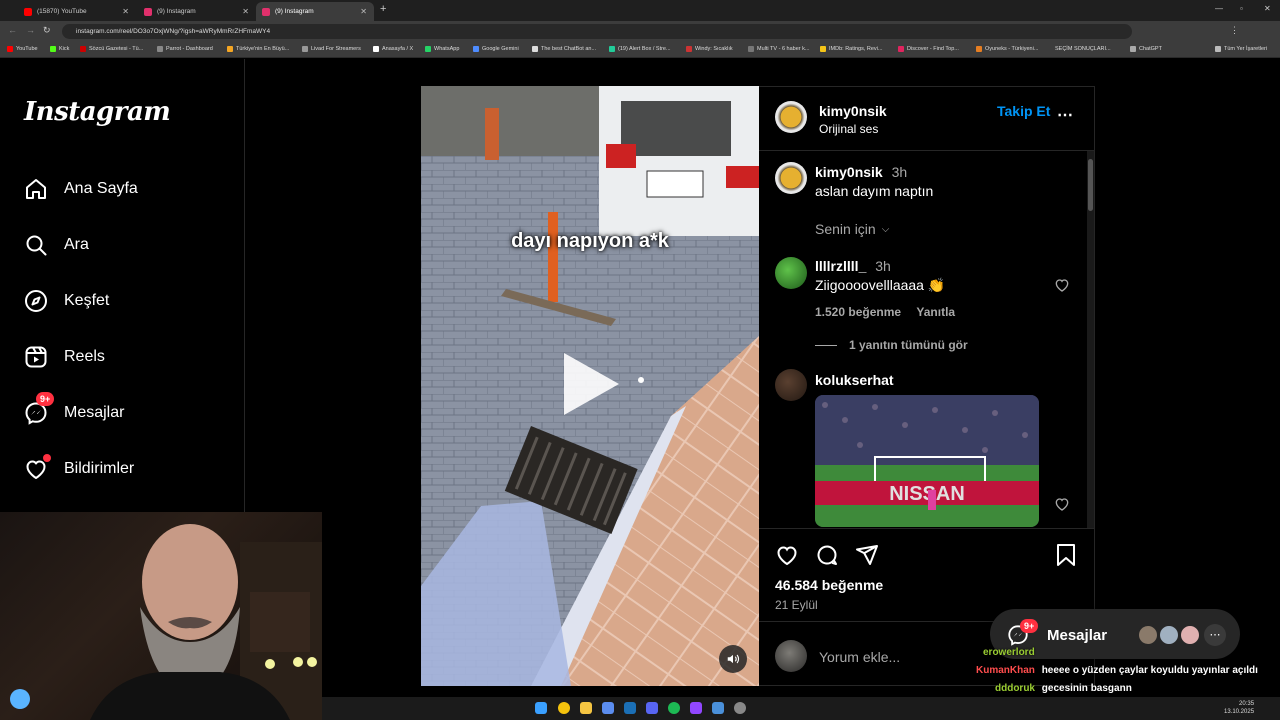 This screenshot has height=720, width=1280. I want to click on sidebar-item-label: Mesajlar, so click(94, 412).